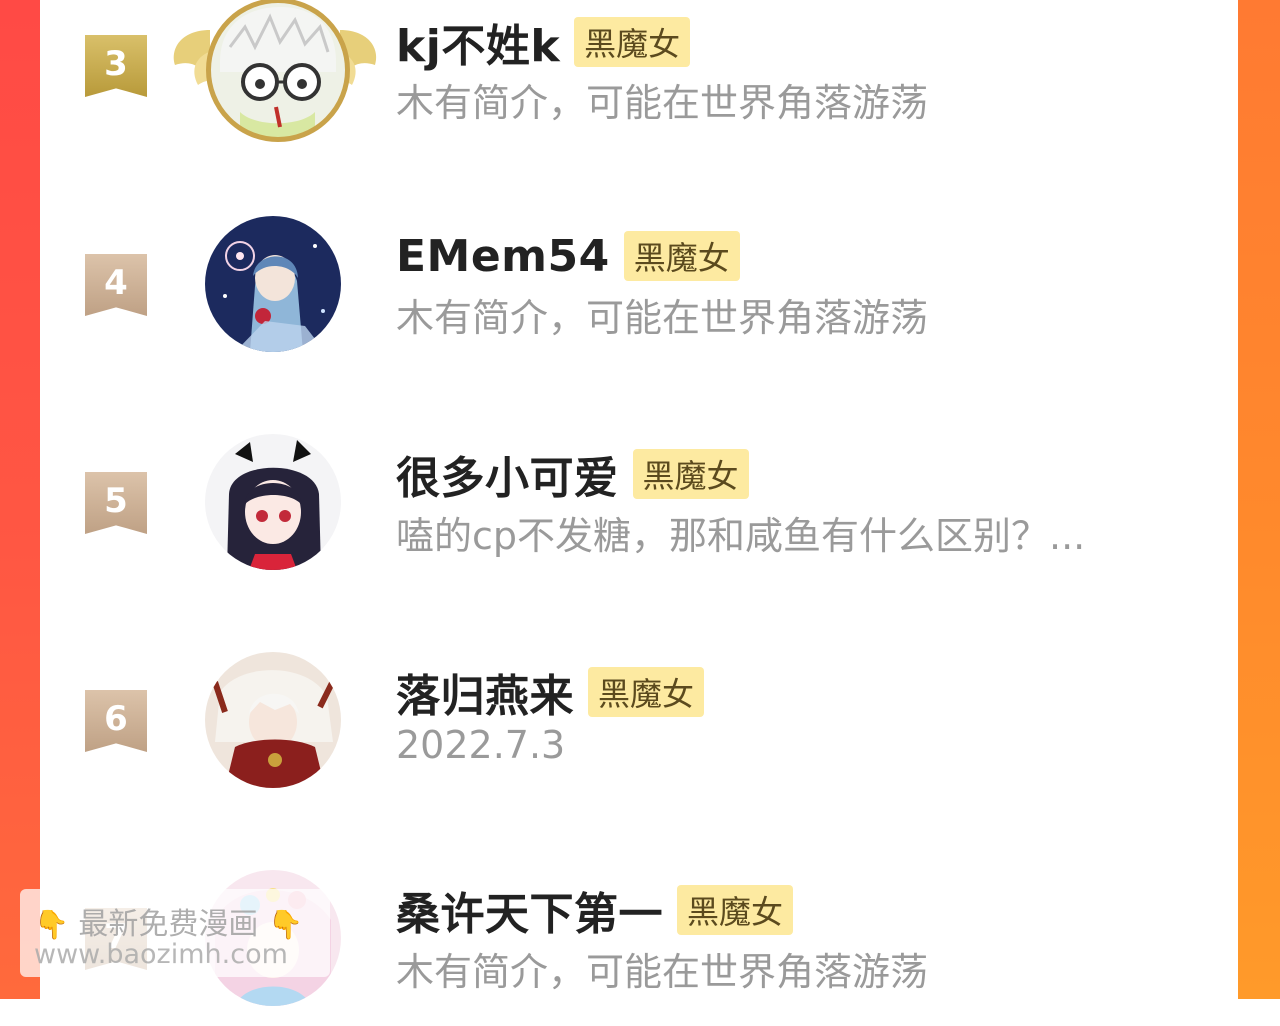  I want to click on user-bio: 2022.7.3, so click(481, 745).